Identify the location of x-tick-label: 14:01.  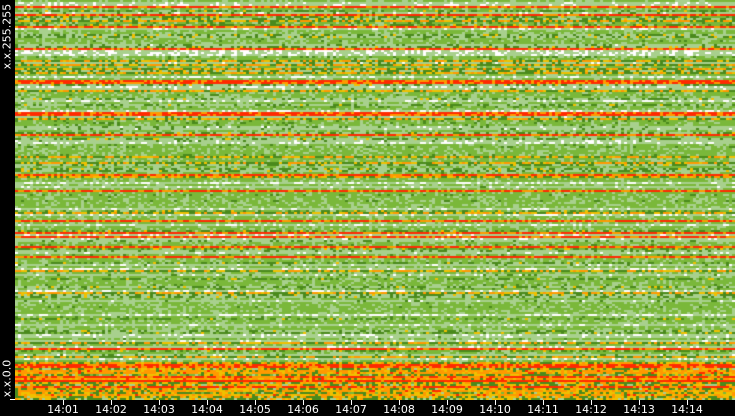
(63, 409).